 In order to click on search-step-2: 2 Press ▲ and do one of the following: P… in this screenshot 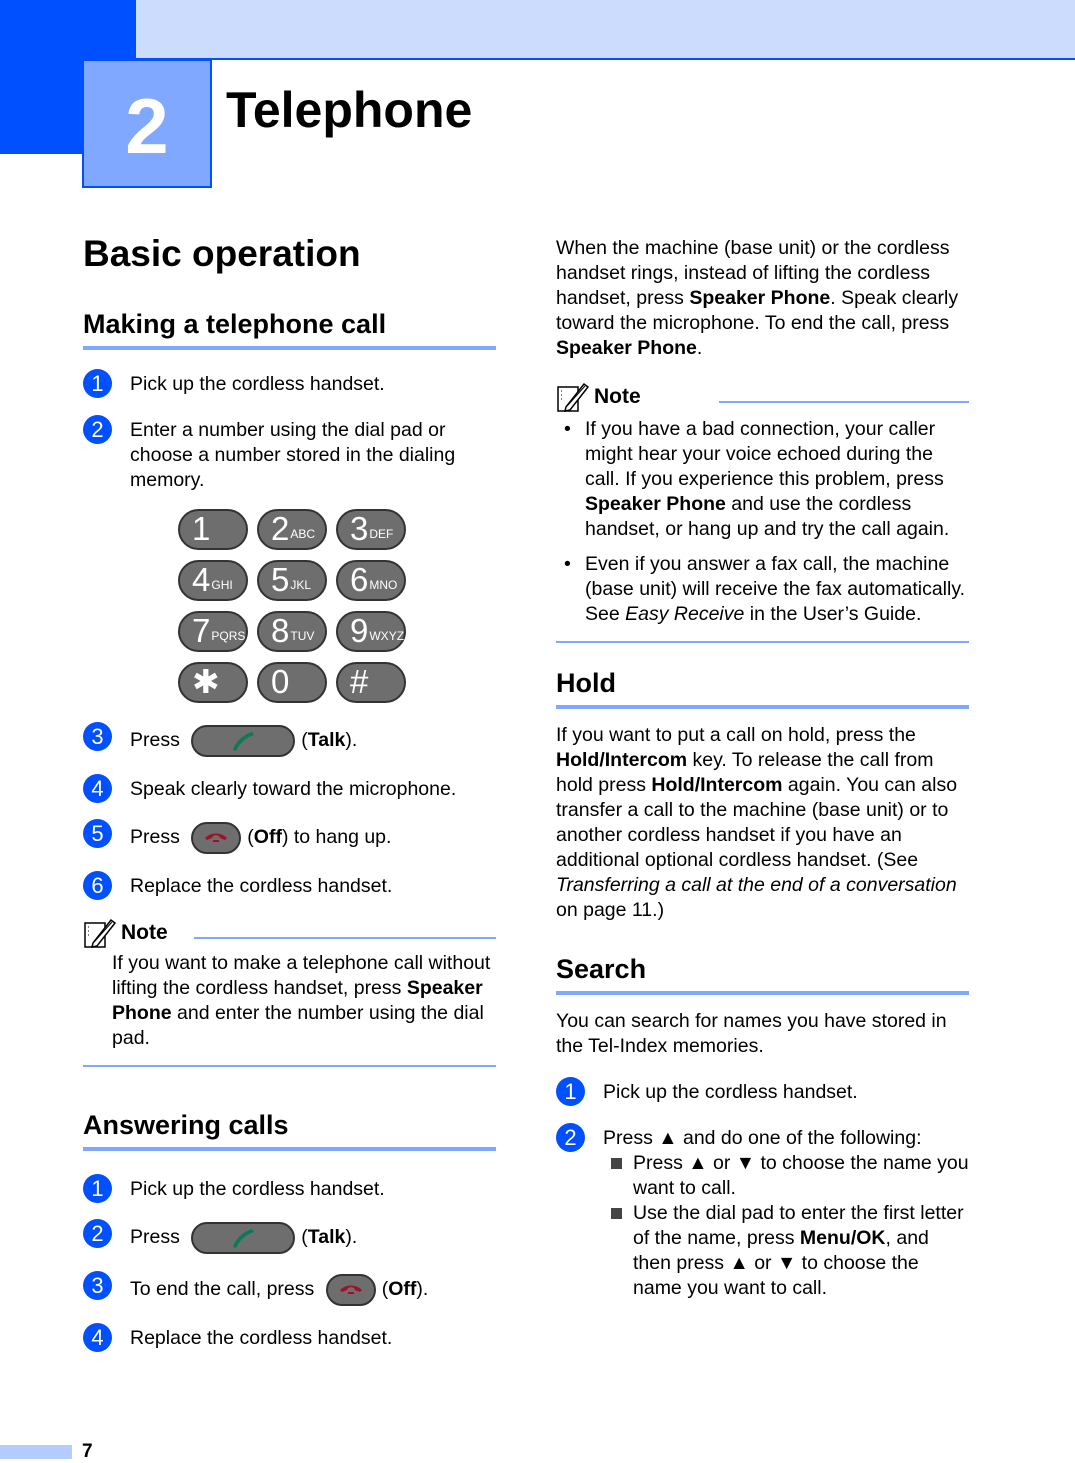, I will do `click(762, 1212)`.